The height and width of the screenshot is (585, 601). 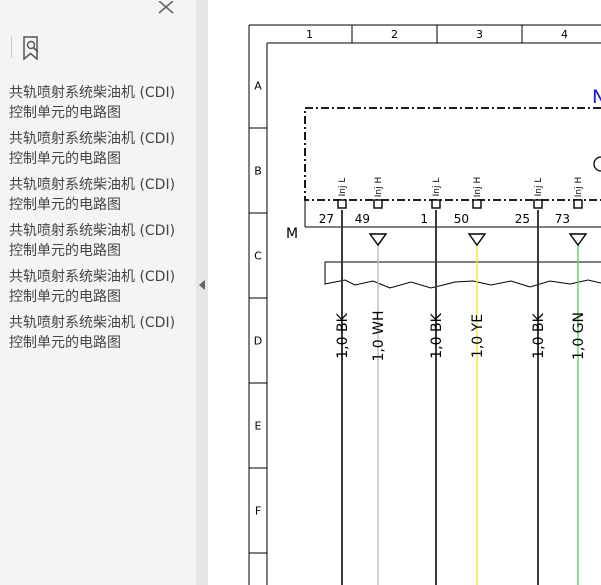 What do you see at coordinates (452, 154) in the screenshot?
I see `control-unit-outline` at bounding box center [452, 154].